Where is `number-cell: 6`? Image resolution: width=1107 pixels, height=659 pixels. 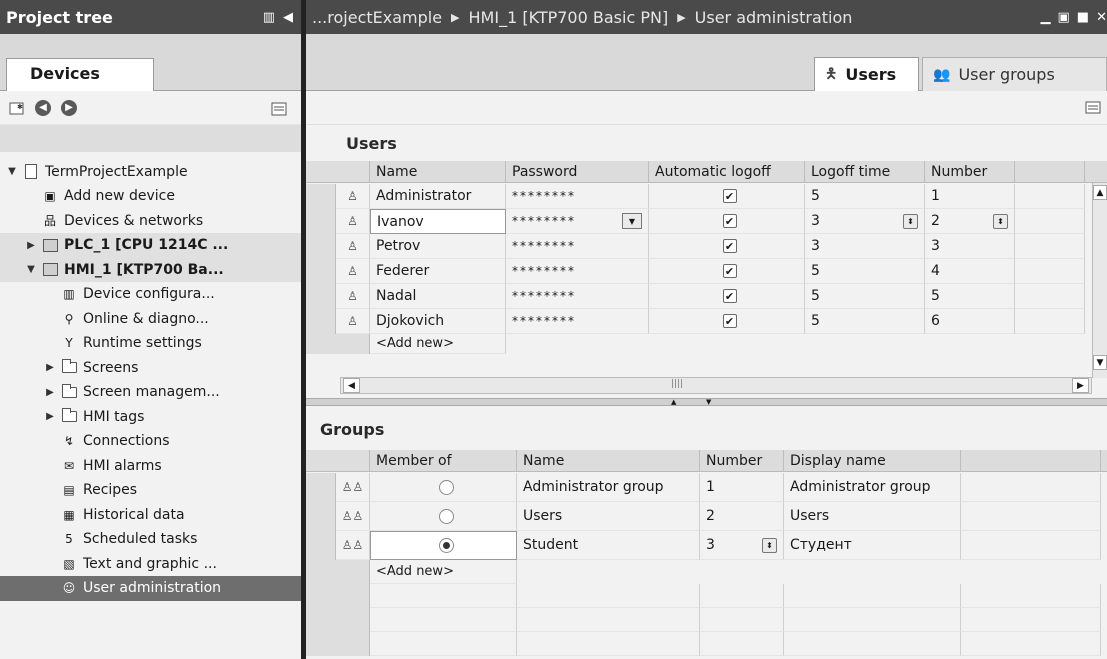
number-cell: 6 is located at coordinates (970, 321).